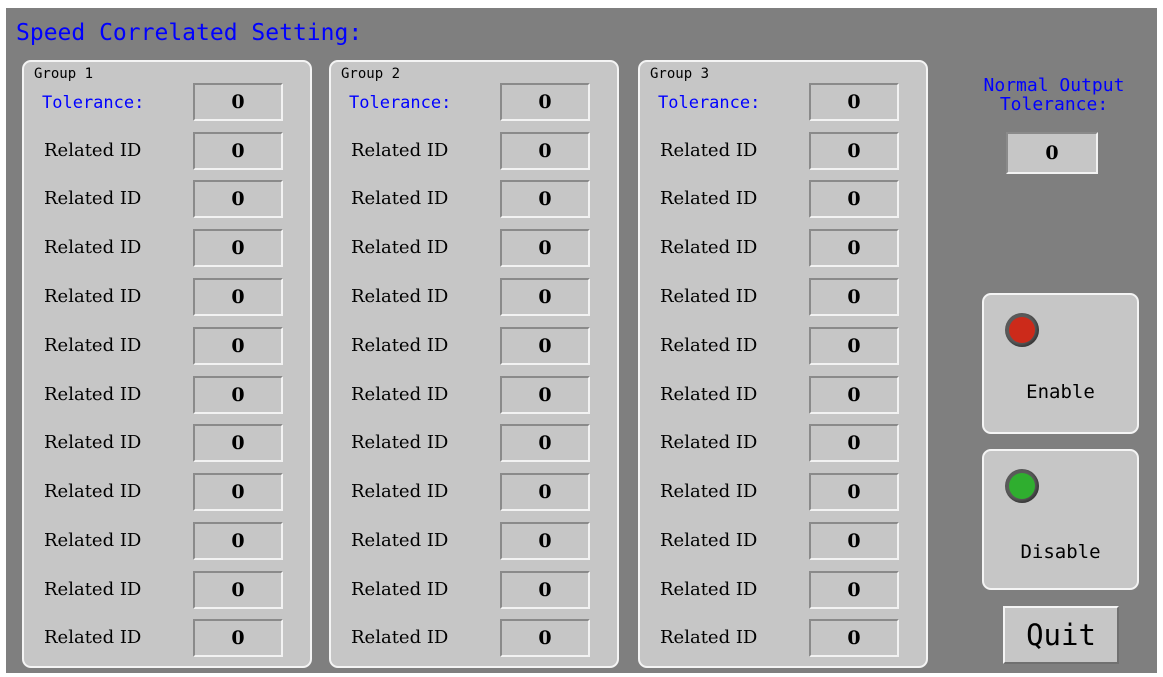 This screenshot has height=677, width=1163. What do you see at coordinates (1060, 519) in the screenshot?
I see `disable-button: Disable` at bounding box center [1060, 519].